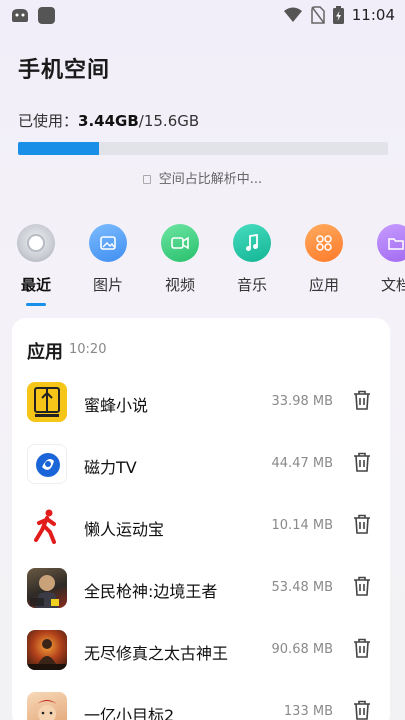  Describe the element at coordinates (36, 243) in the screenshot. I see `recent-icon` at that location.